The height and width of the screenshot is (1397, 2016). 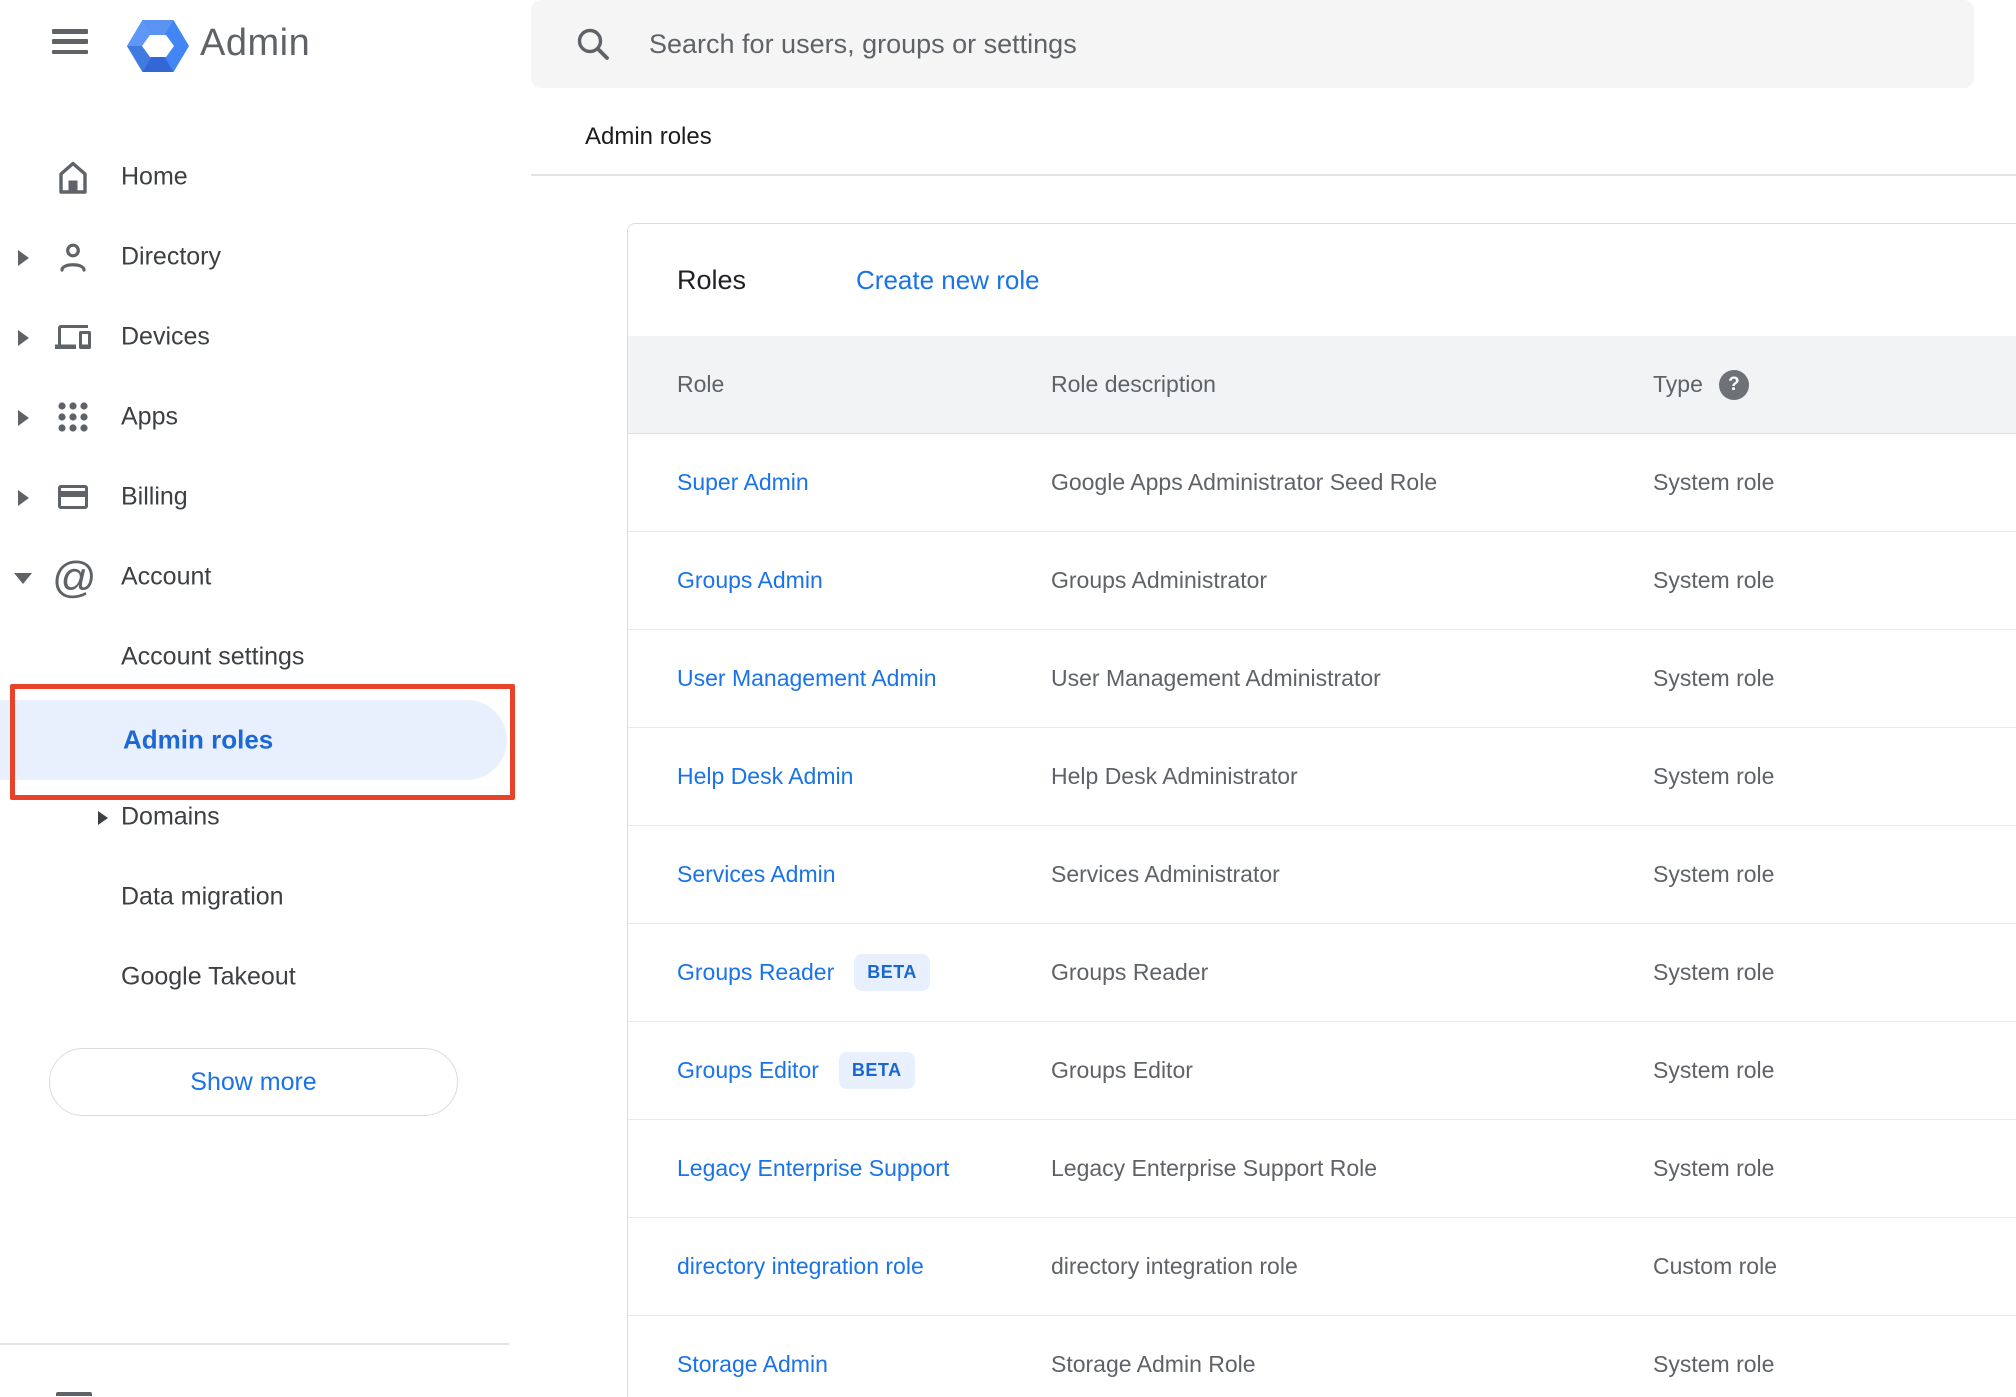 I want to click on role-description: User Management Administrator, so click(x=1216, y=678).